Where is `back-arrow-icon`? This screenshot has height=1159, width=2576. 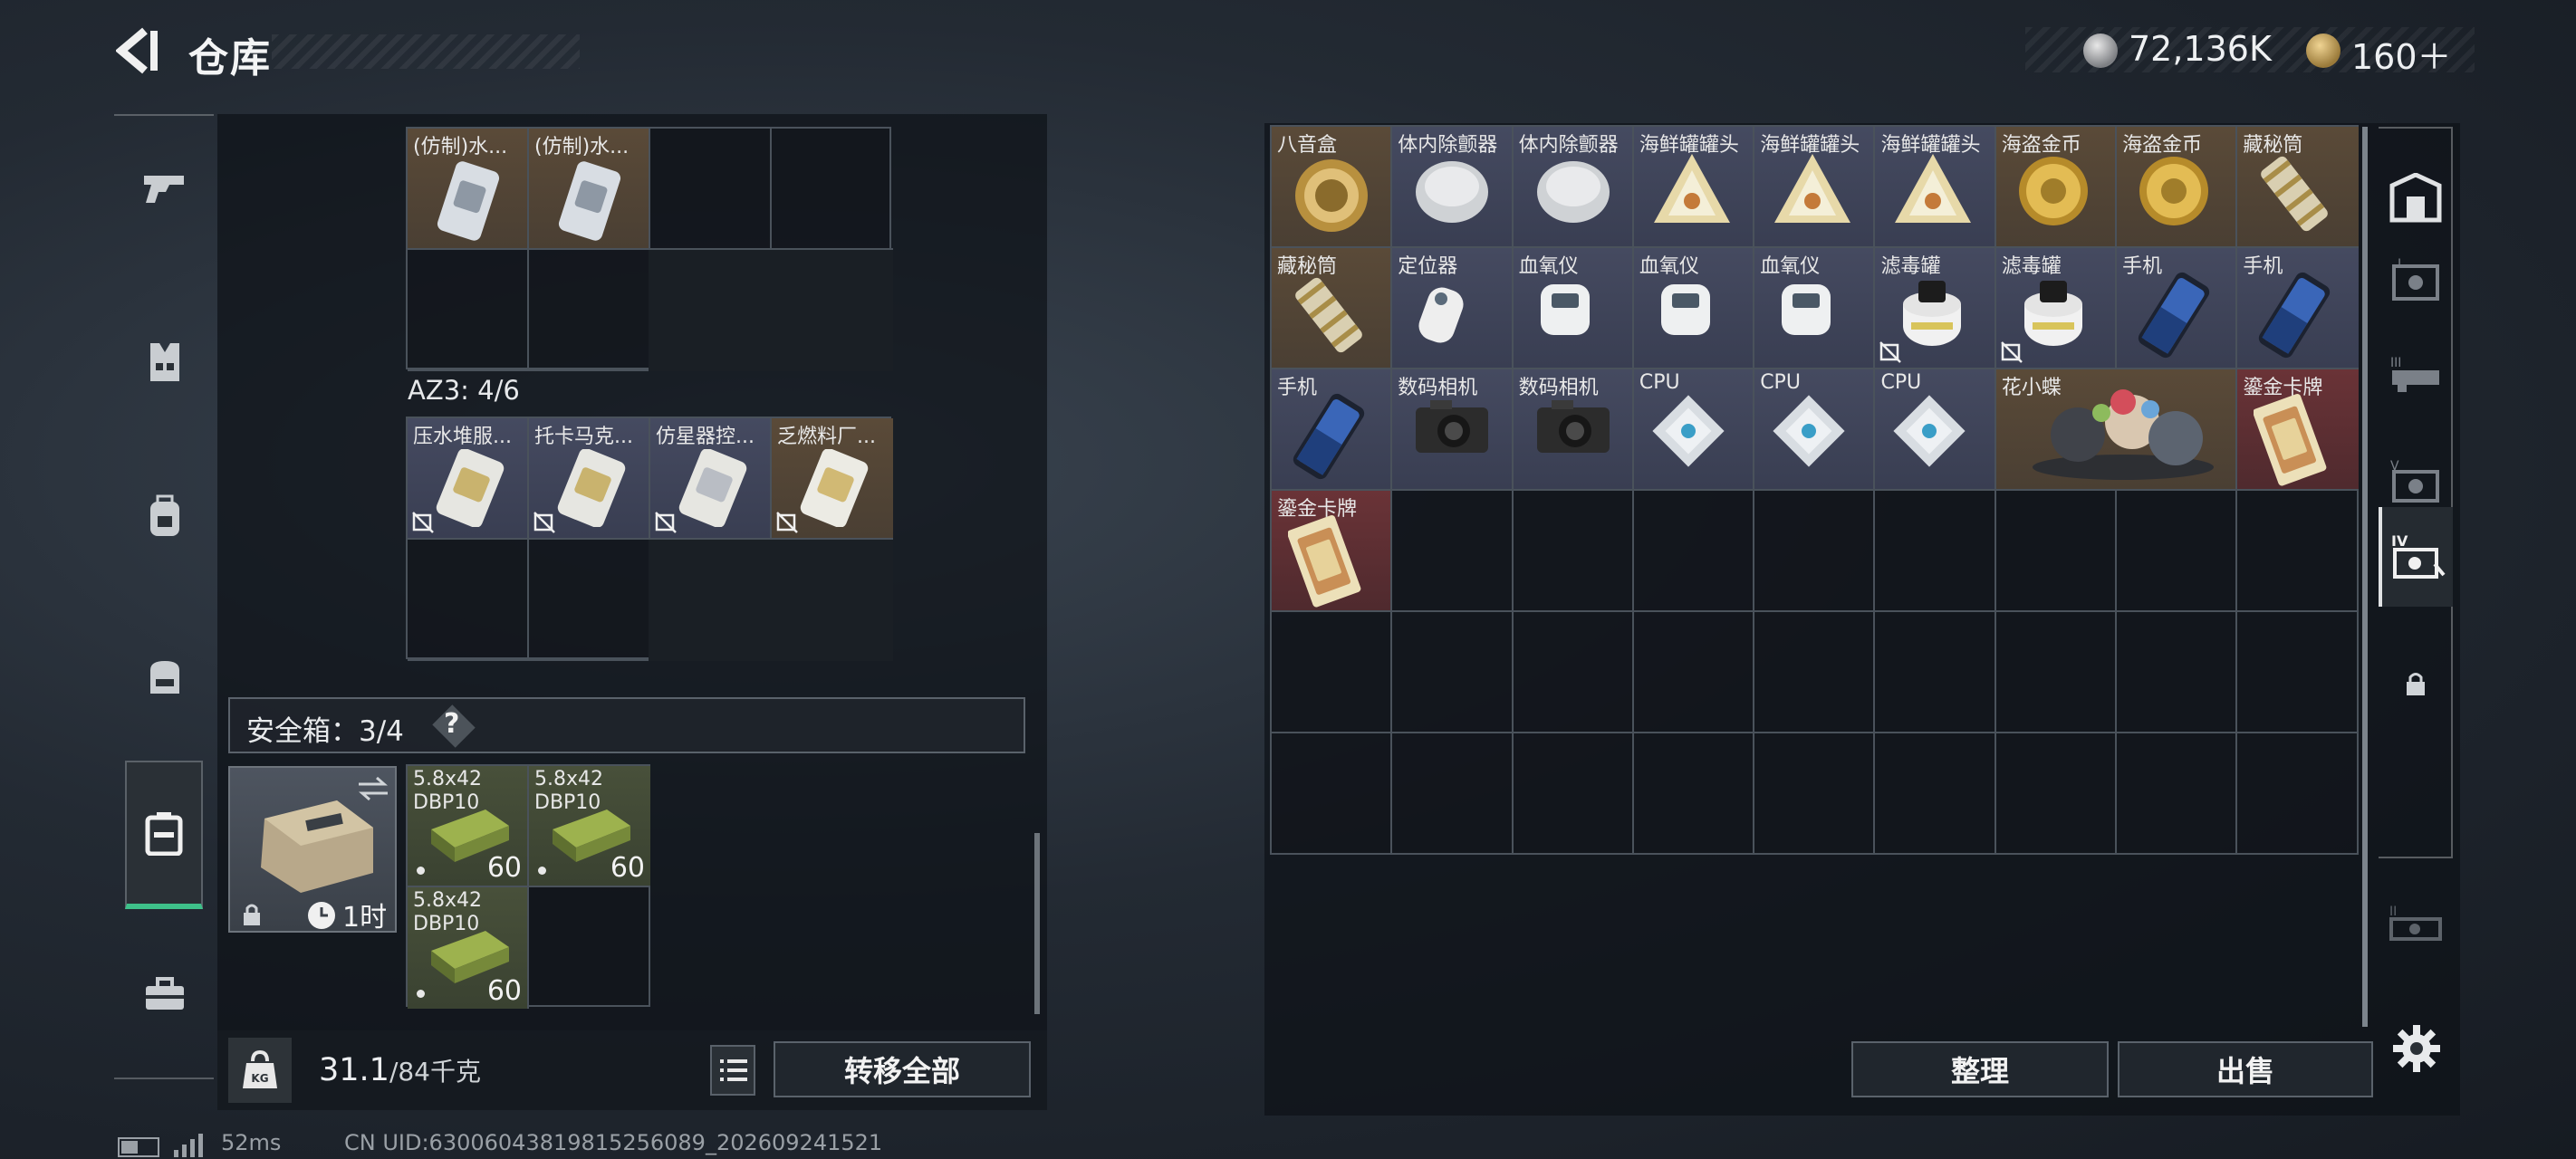 back-arrow-icon is located at coordinates (138, 50).